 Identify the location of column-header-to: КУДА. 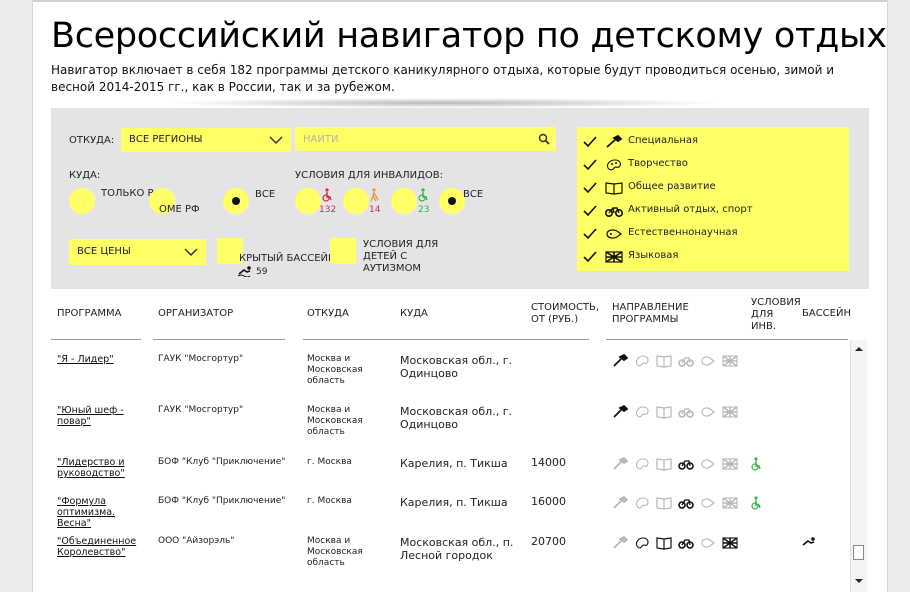
(414, 314).